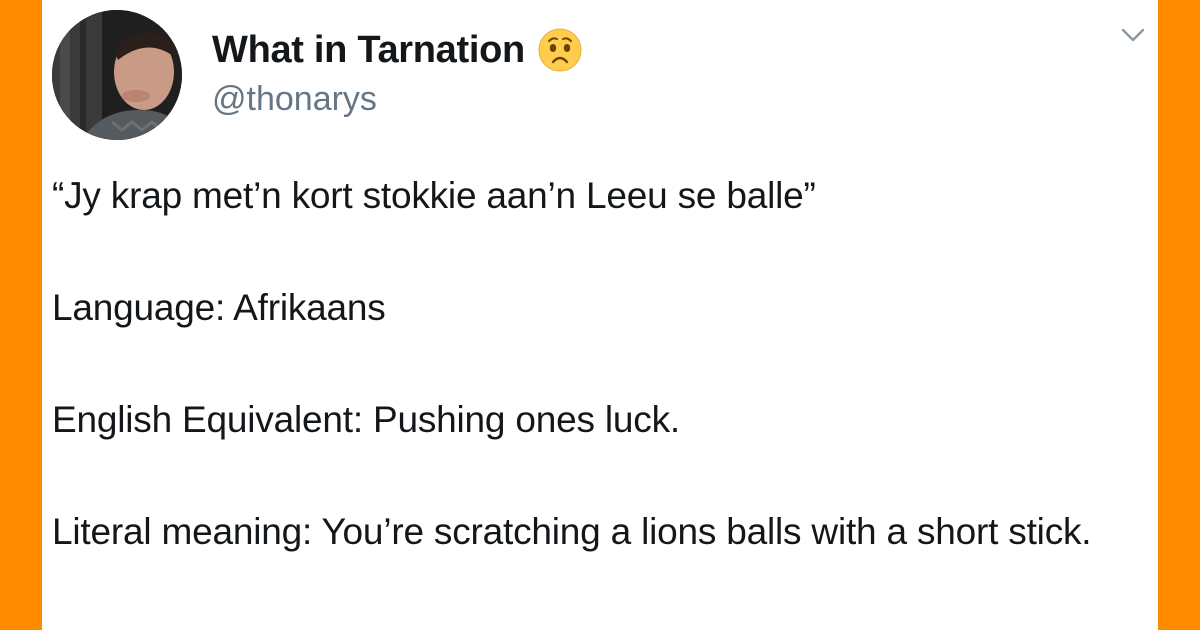  I want to click on avatar-photo, so click(117, 75).